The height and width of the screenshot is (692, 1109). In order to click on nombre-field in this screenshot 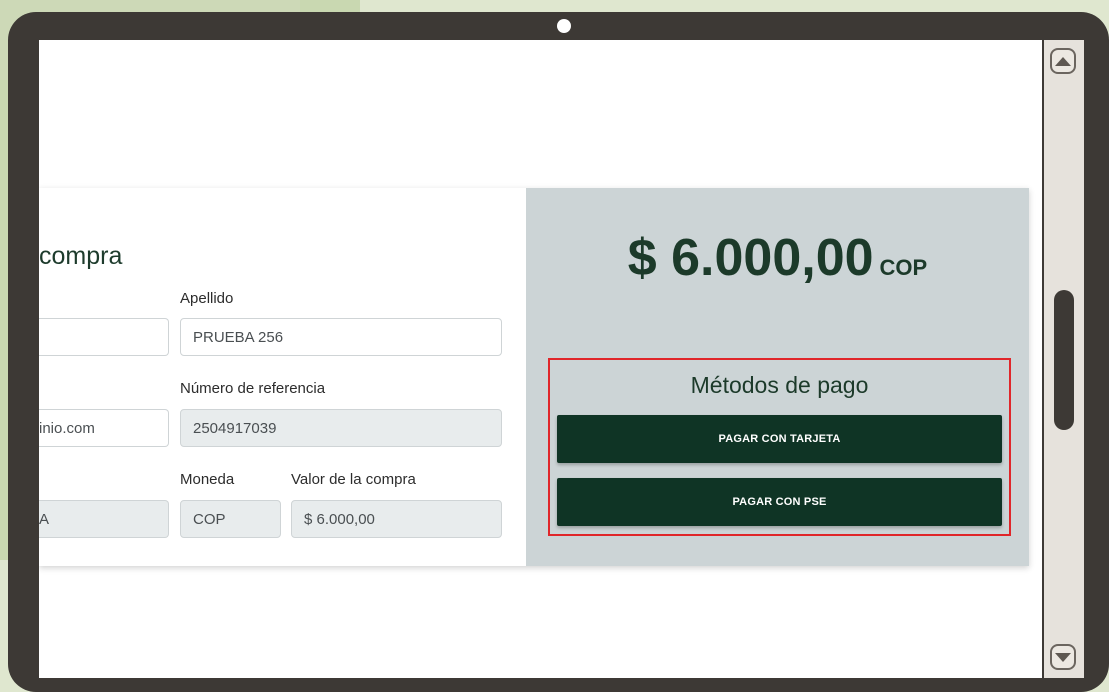, I will do `click(104, 337)`.